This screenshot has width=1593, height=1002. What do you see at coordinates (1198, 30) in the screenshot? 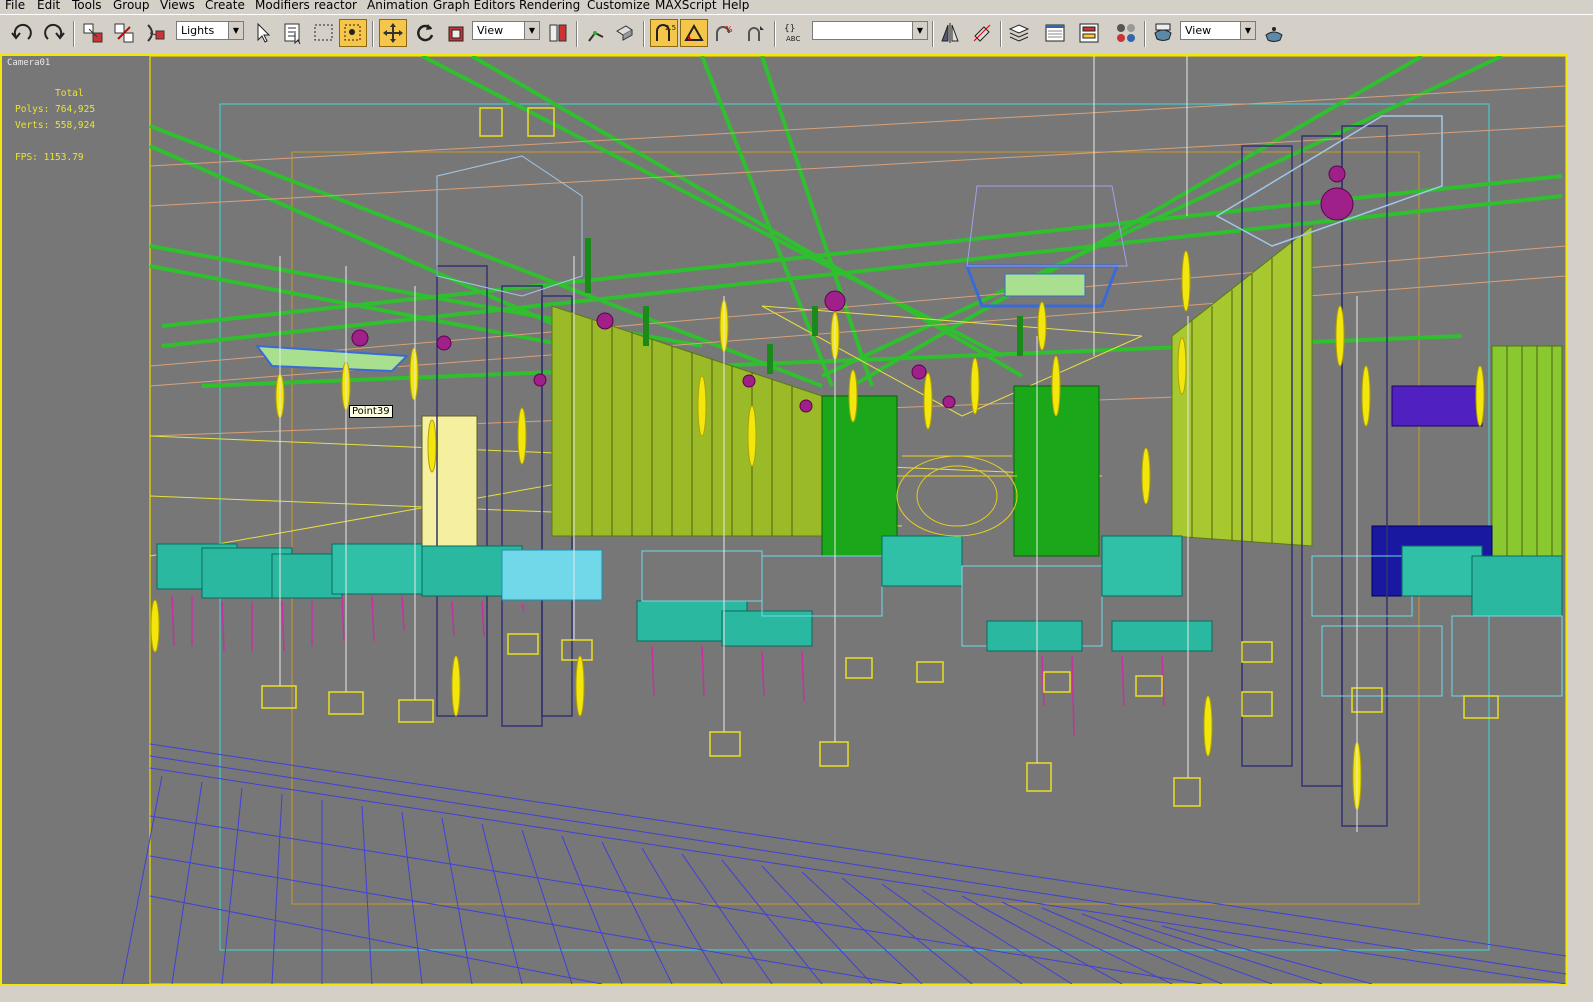
I see `render-view-value: View` at bounding box center [1198, 30].